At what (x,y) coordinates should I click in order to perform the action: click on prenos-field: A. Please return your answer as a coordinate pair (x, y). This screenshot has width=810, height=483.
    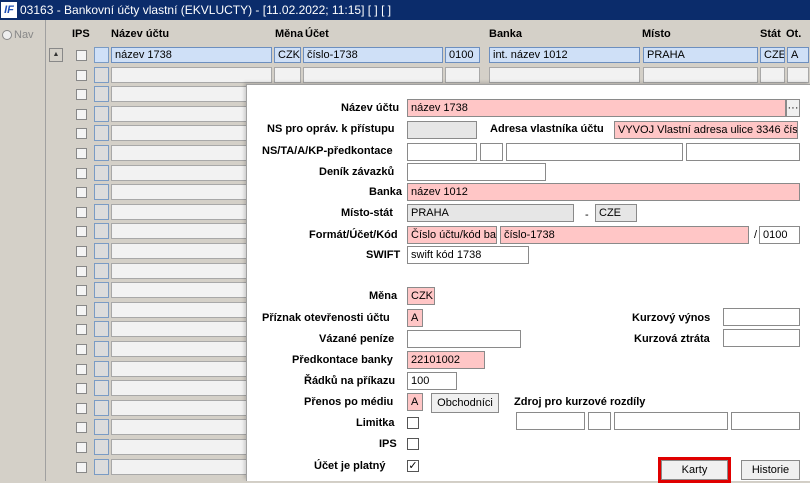
    Looking at the image, I should click on (415, 402).